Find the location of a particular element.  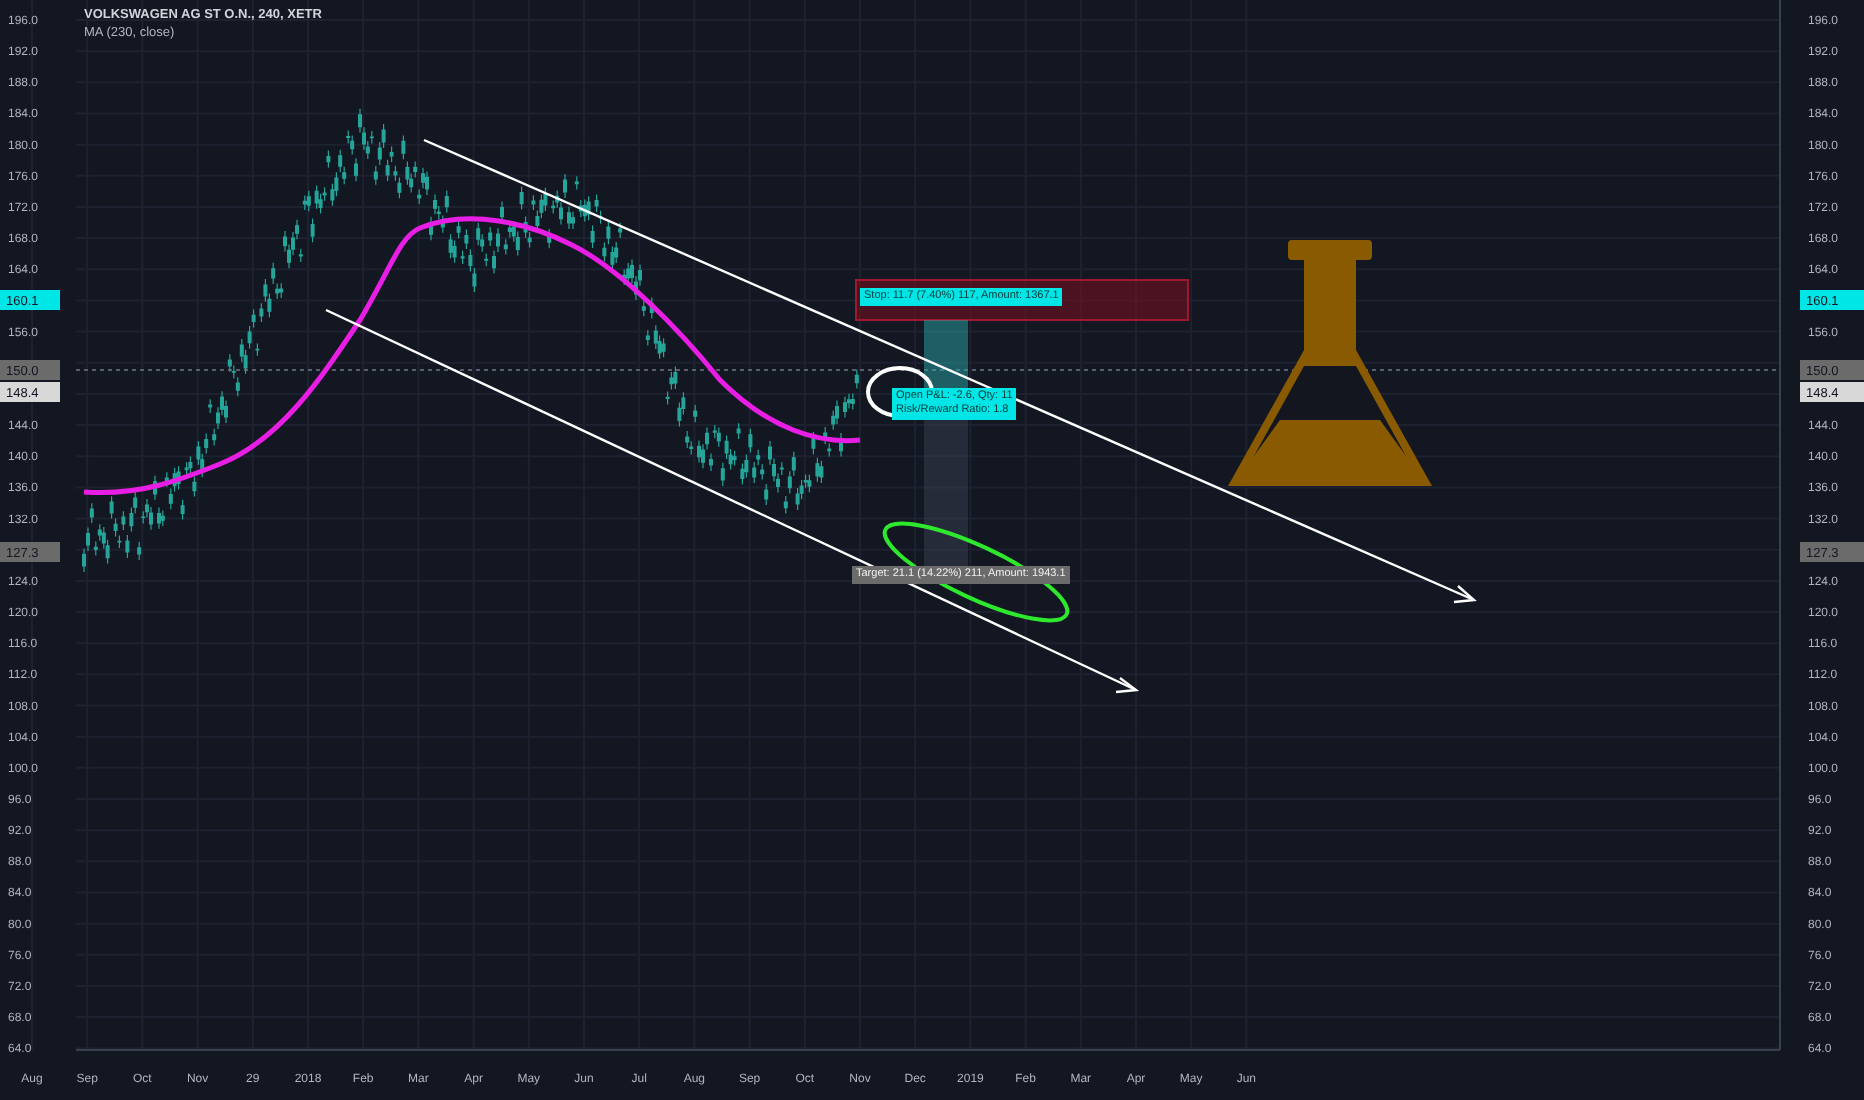

flask-icon is located at coordinates (1330, 363).